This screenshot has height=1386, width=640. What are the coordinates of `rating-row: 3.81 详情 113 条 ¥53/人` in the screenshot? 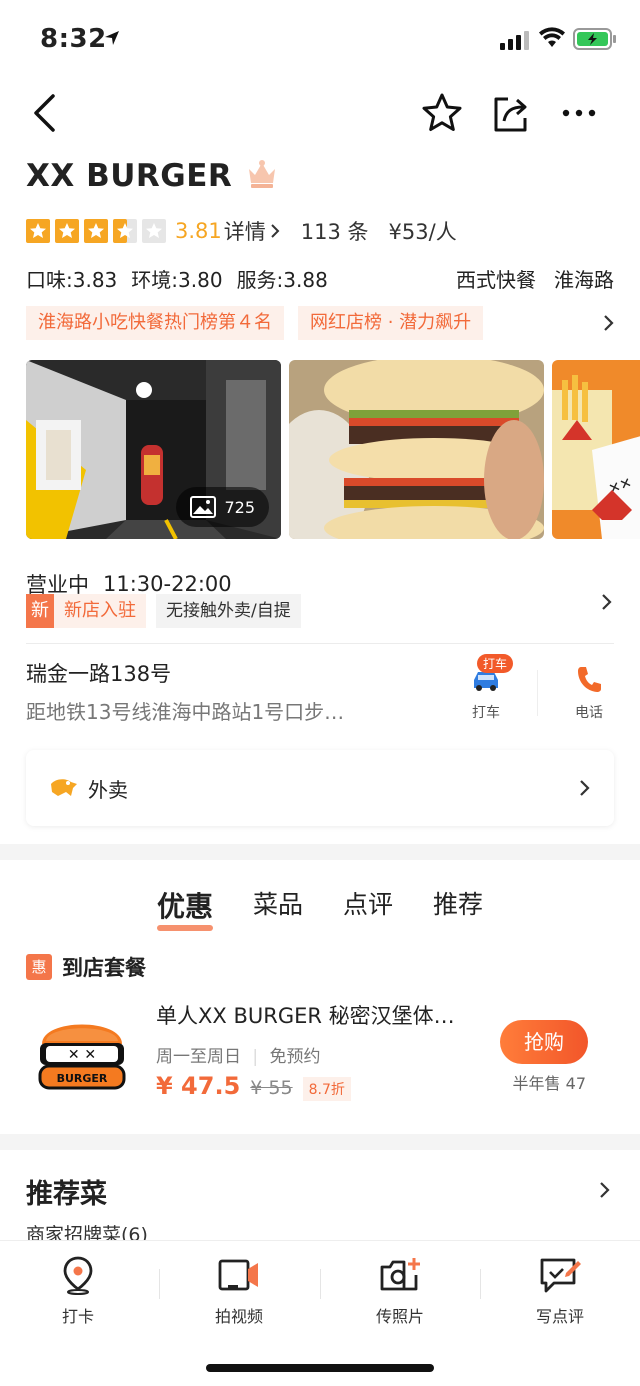 It's located at (241, 231).